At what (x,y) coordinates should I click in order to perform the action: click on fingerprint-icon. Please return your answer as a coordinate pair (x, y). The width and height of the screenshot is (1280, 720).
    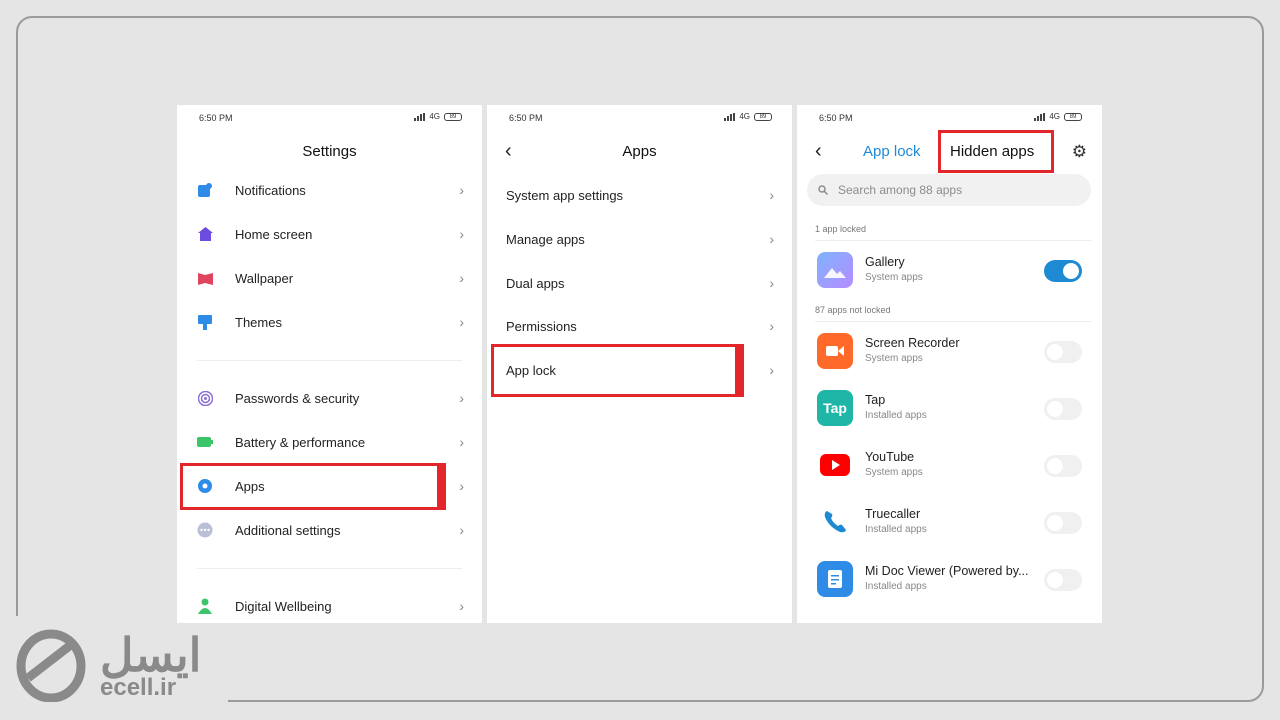
    Looking at the image, I should click on (205, 398).